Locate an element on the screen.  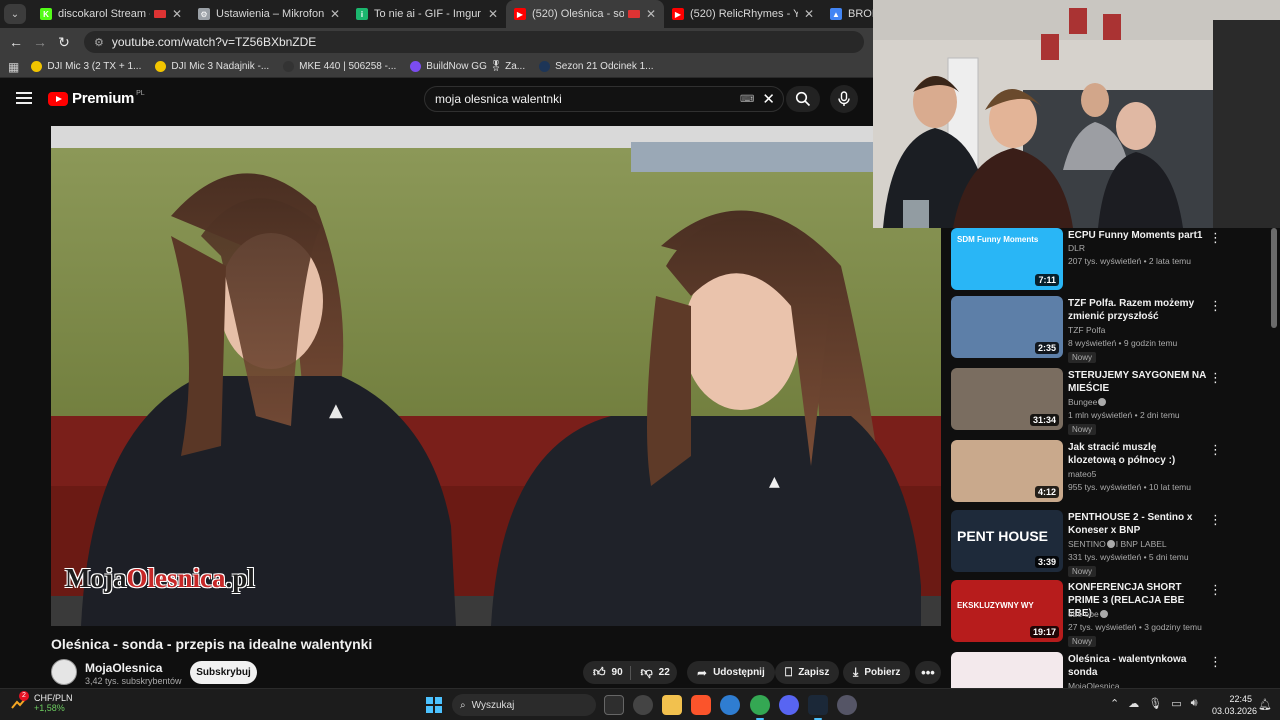
dislike-button: 👎︎ 22 is located at coordinates (653, 672).